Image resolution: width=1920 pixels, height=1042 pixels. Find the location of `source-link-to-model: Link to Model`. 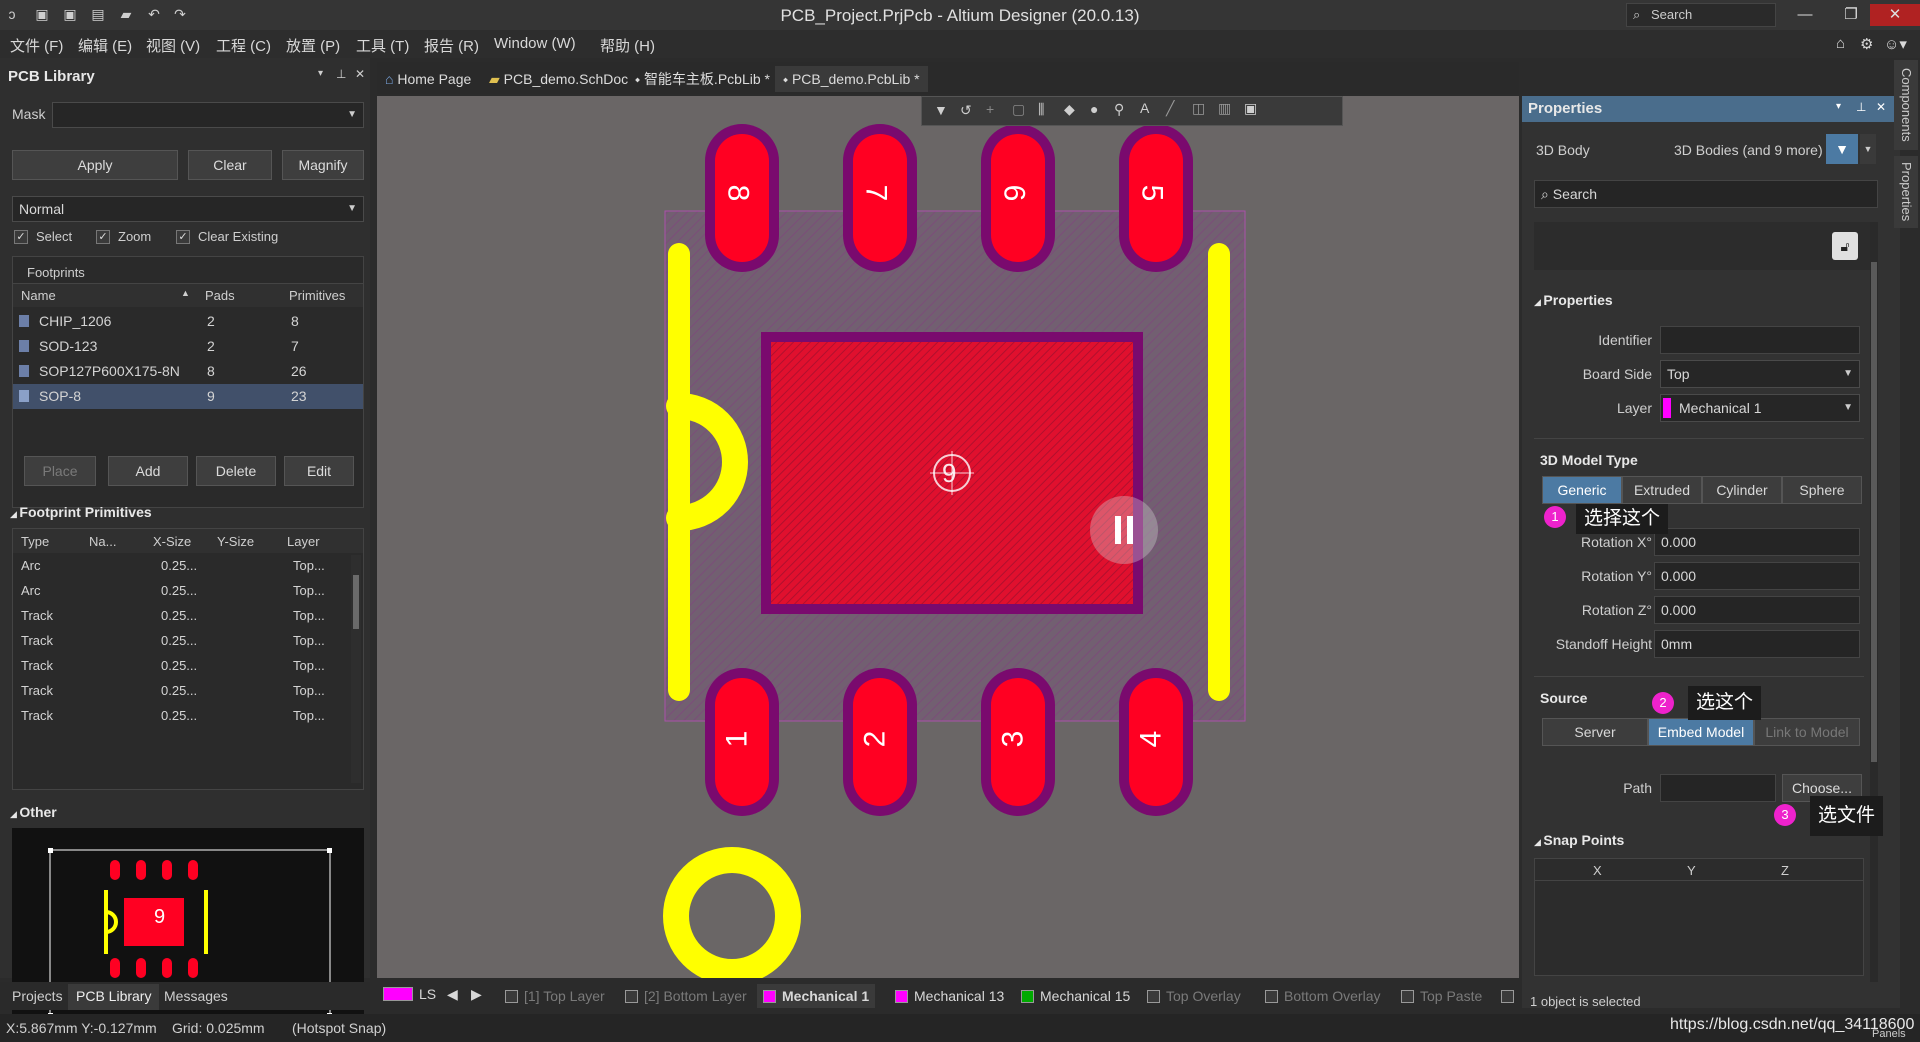

source-link-to-model: Link to Model is located at coordinates (1807, 732).